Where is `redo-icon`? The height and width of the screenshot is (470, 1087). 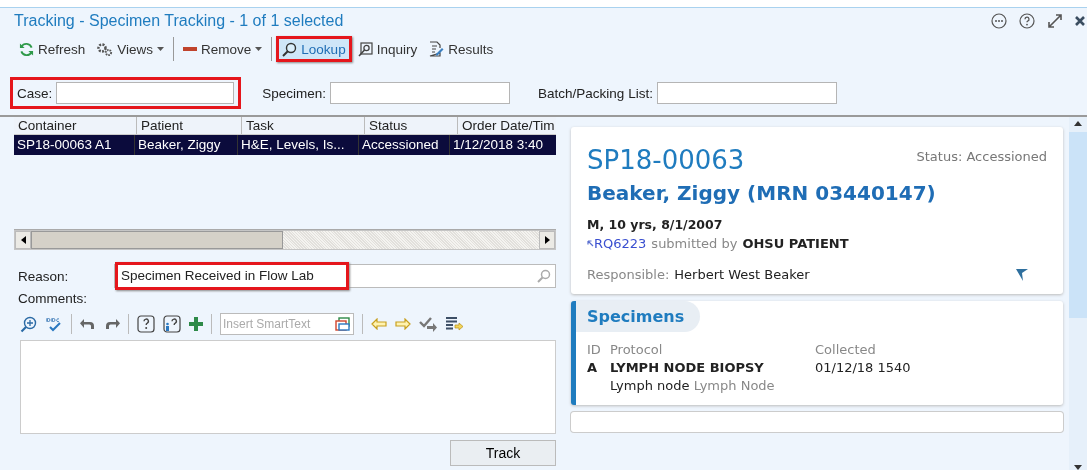
redo-icon is located at coordinates (112, 324).